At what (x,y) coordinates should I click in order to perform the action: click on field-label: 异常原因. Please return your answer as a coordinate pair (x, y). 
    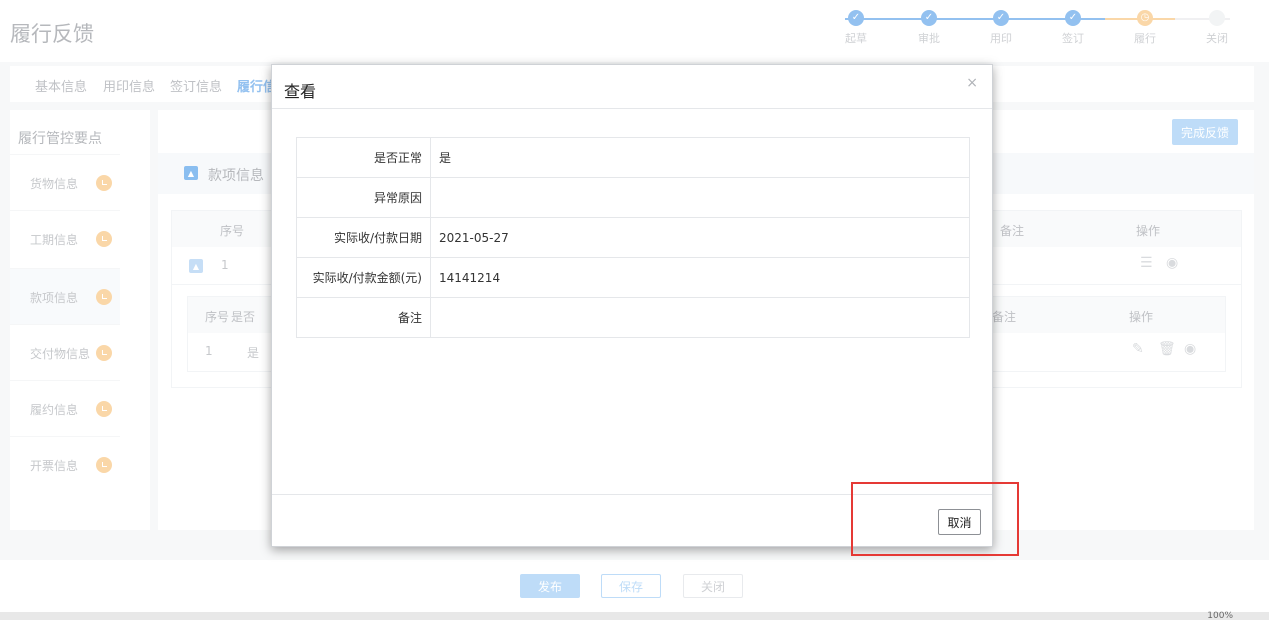
    Looking at the image, I should click on (363, 197).